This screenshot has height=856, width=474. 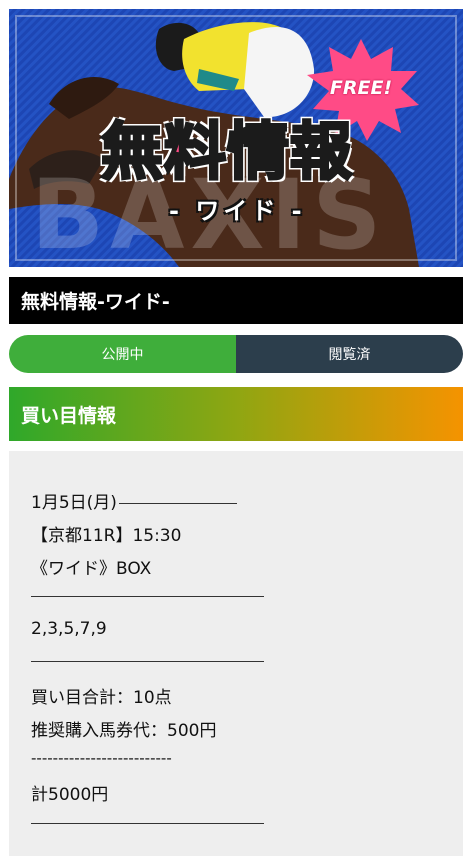 What do you see at coordinates (69, 415) in the screenshot?
I see `section-title: 買い目情報` at bounding box center [69, 415].